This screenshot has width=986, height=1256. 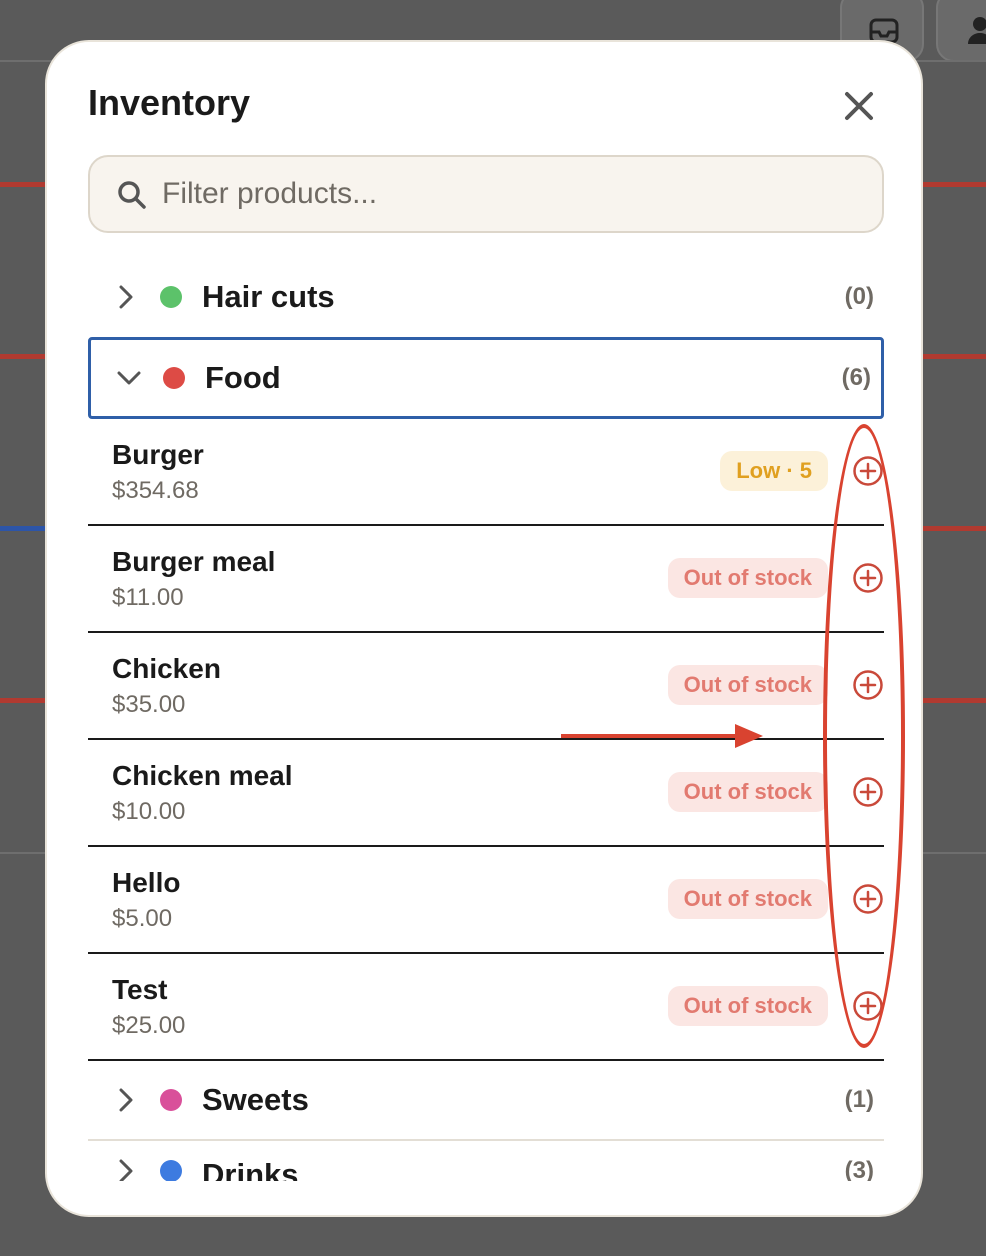 I want to click on category-hair-cuts: Hair cuts (0), so click(x=486, y=297).